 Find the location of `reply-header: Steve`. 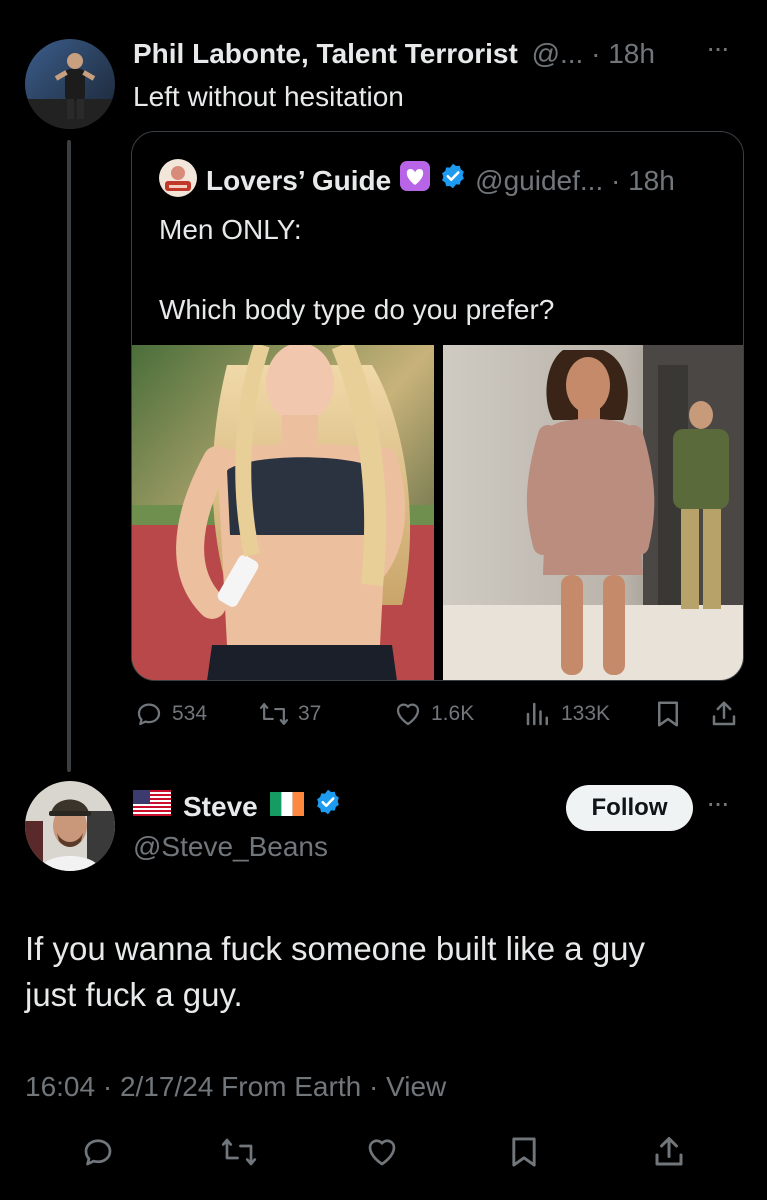

reply-header: Steve is located at coordinates (237, 806).